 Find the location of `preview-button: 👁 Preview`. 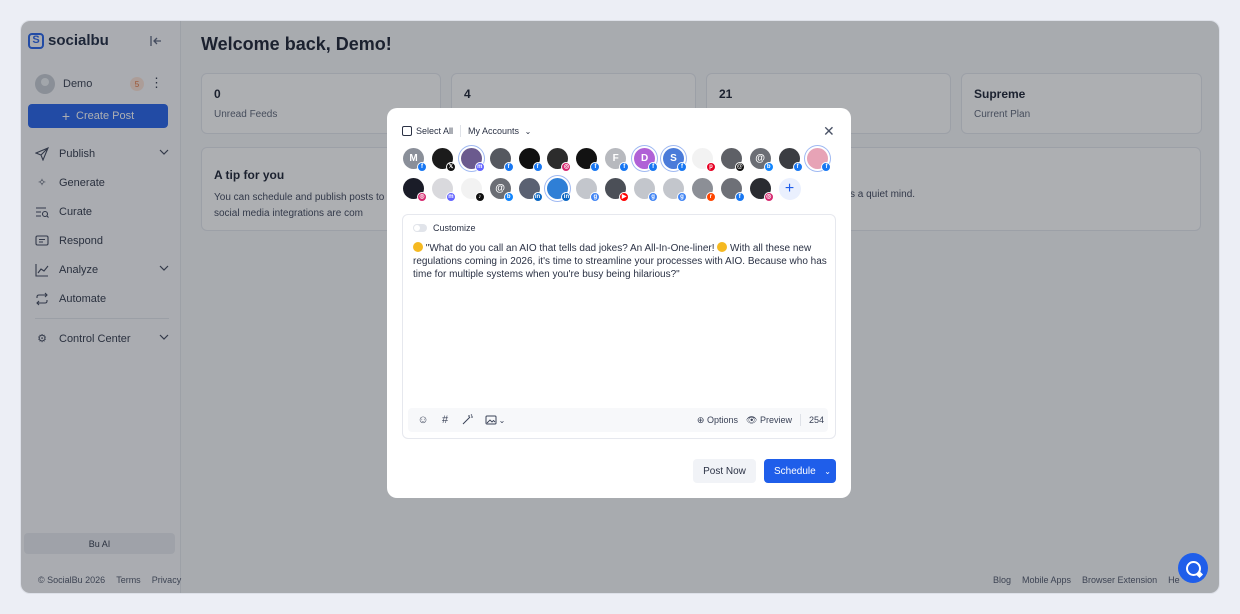

preview-button: 👁 Preview is located at coordinates (769, 420).